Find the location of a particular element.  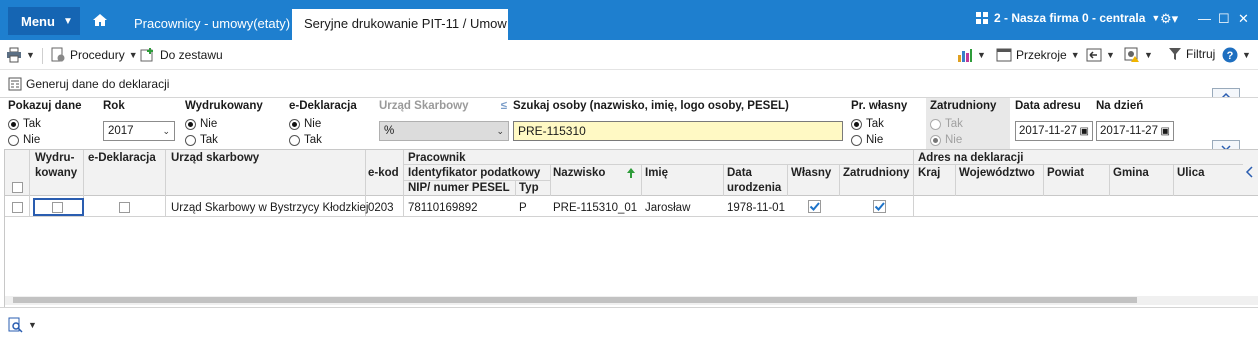

company-selector: 2 - Nasza firma 0 - centrala ▼ is located at coordinates (1068, 18).